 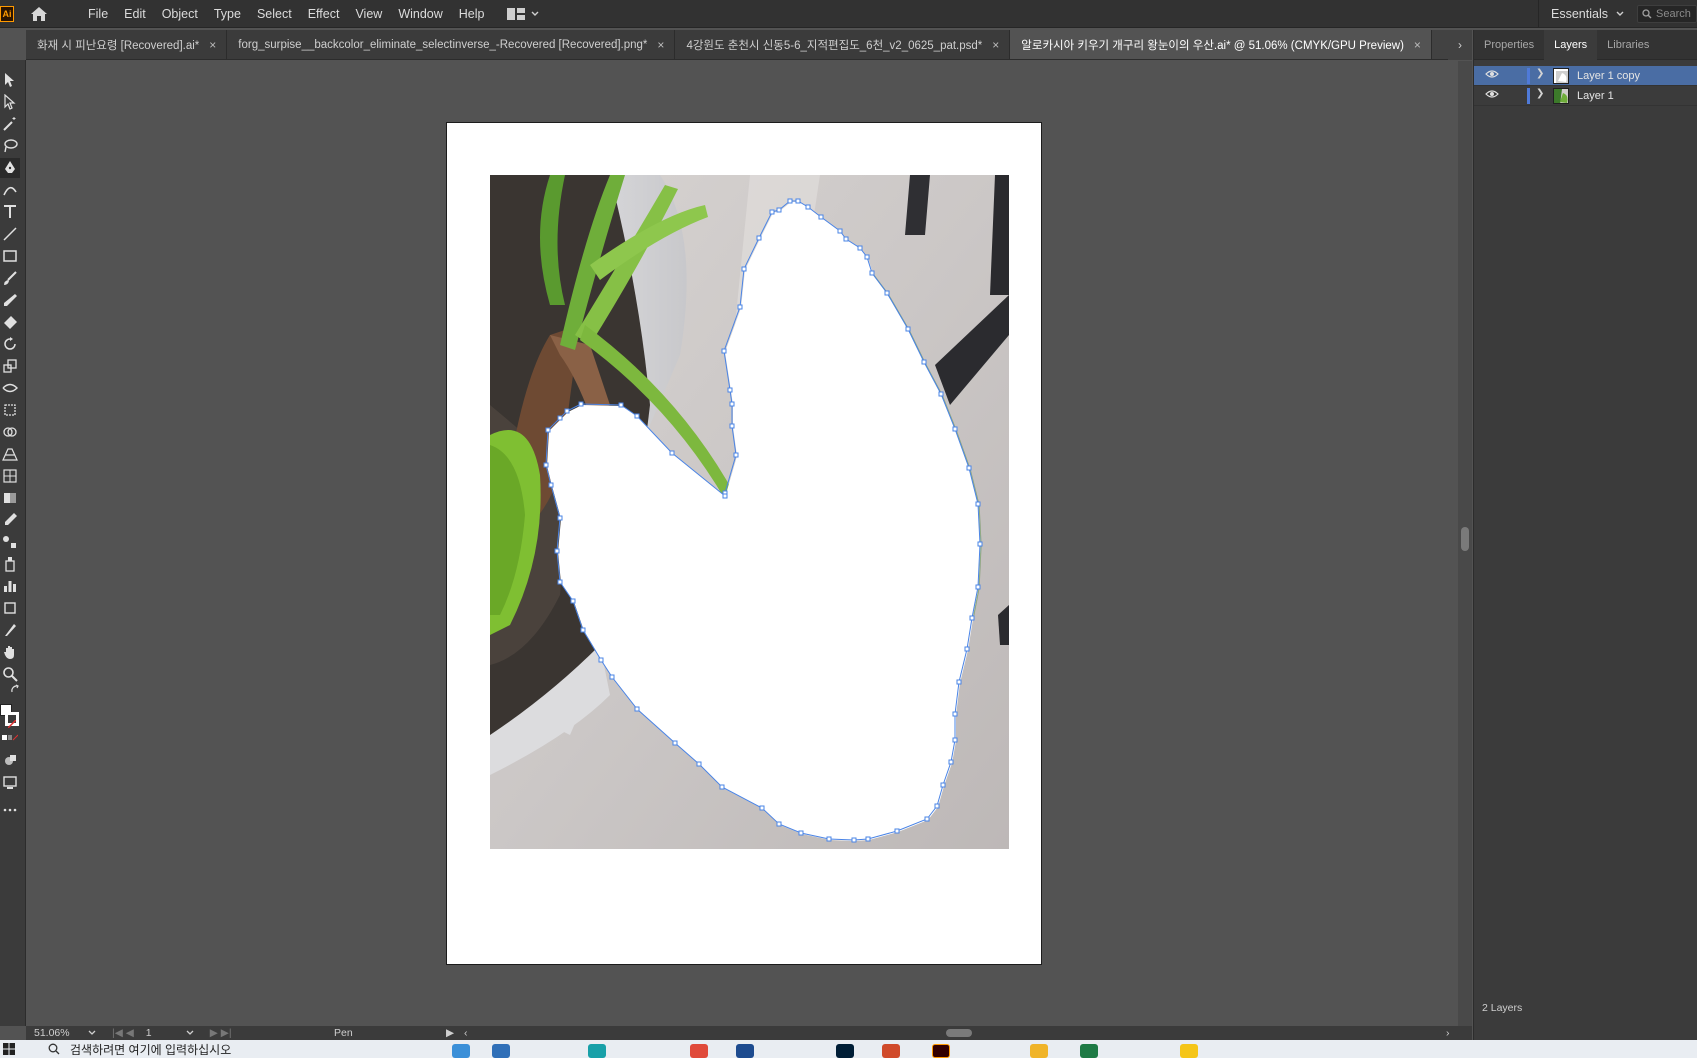 I want to click on shape-builder-tool-icon, so click(x=10, y=432).